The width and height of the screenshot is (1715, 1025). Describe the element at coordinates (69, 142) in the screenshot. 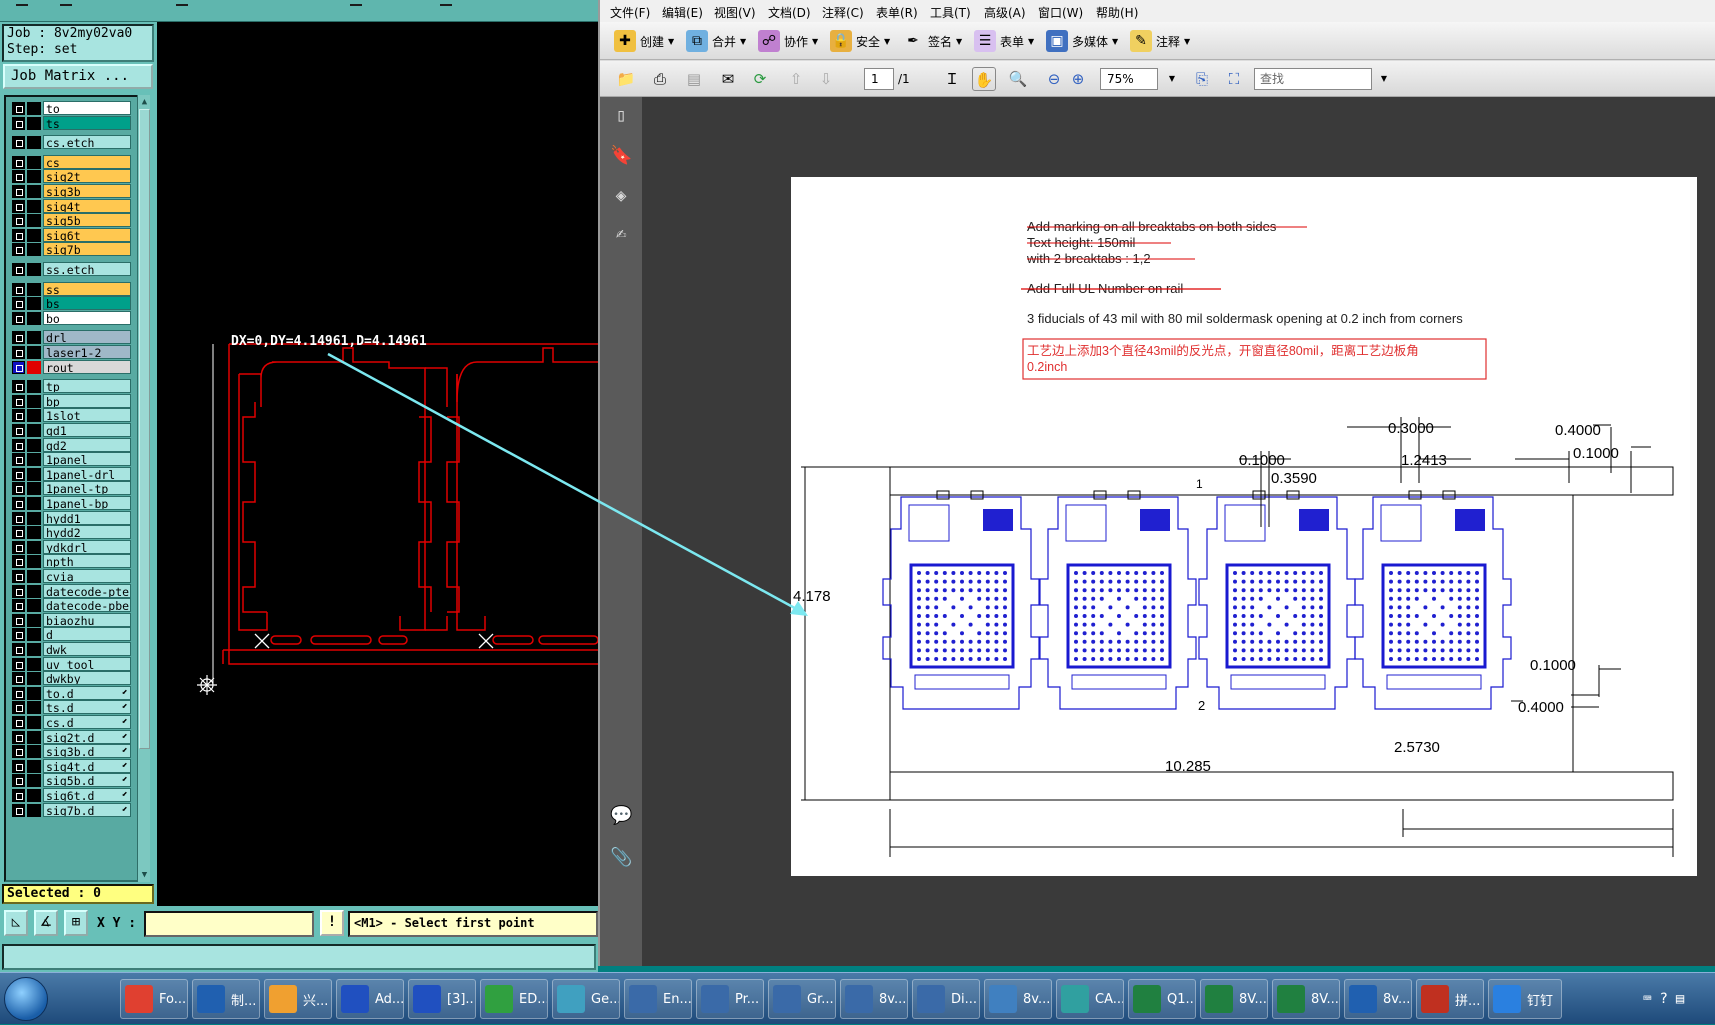

I see `layer-row: cs.etch` at that location.